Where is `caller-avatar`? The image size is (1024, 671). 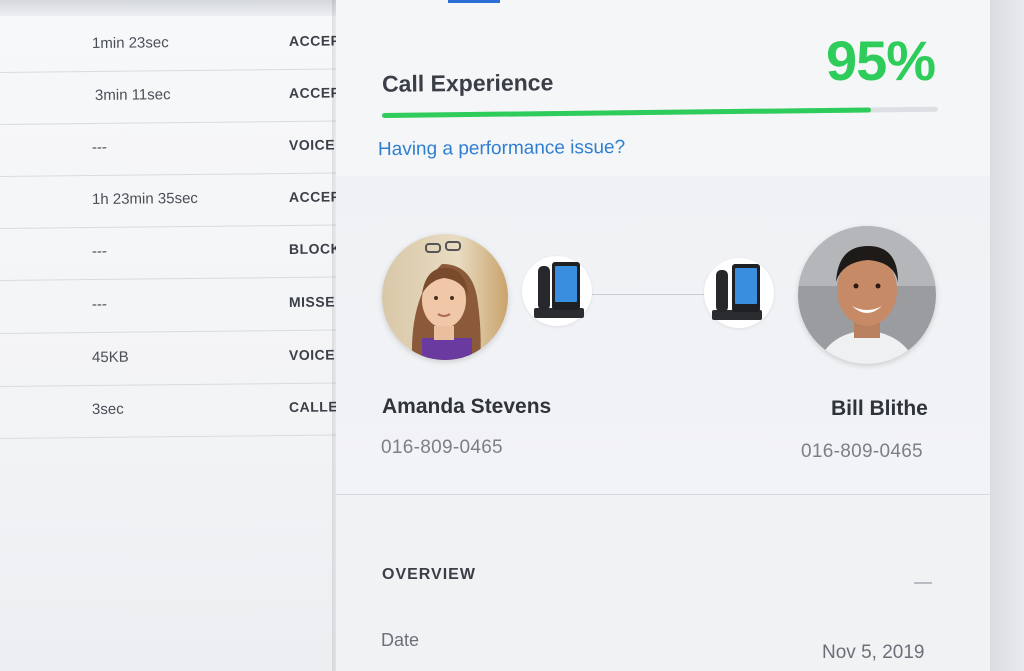 caller-avatar is located at coordinates (445, 297).